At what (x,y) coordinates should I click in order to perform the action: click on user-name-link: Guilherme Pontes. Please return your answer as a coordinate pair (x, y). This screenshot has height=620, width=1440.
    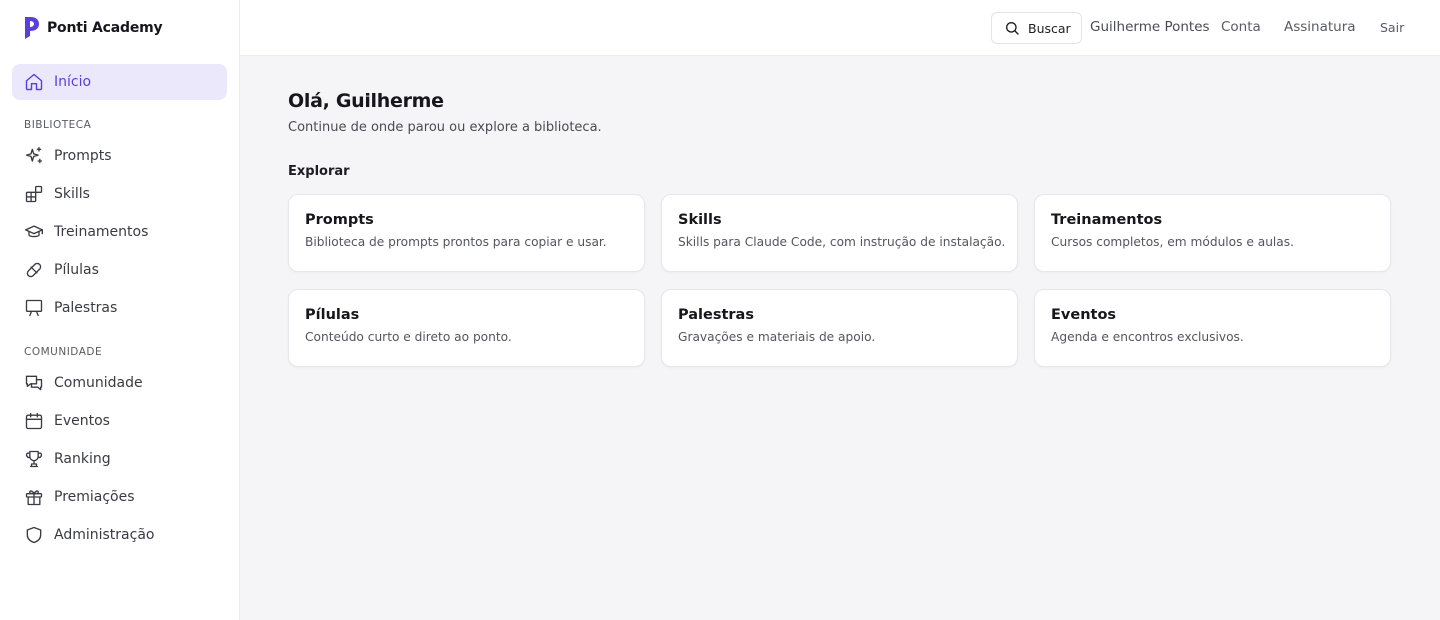
    Looking at the image, I should click on (1150, 27).